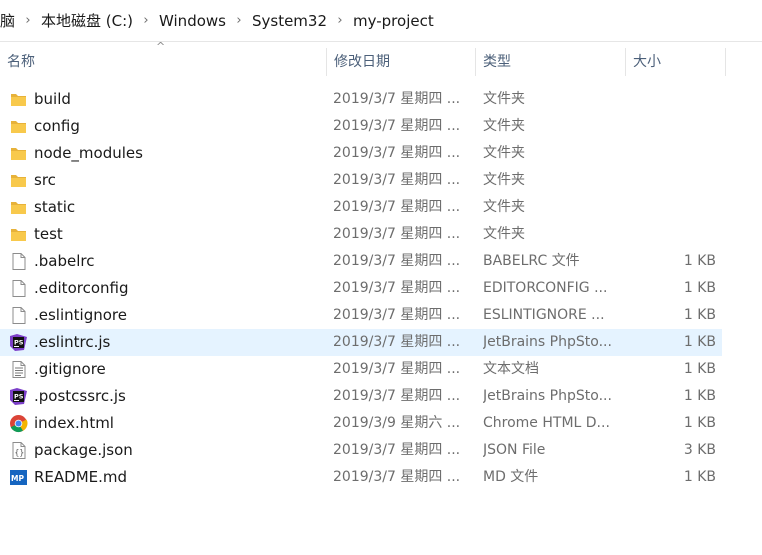 Image resolution: width=762 pixels, height=555 pixels. I want to click on file-name: .postcssrc.js, so click(80, 396).